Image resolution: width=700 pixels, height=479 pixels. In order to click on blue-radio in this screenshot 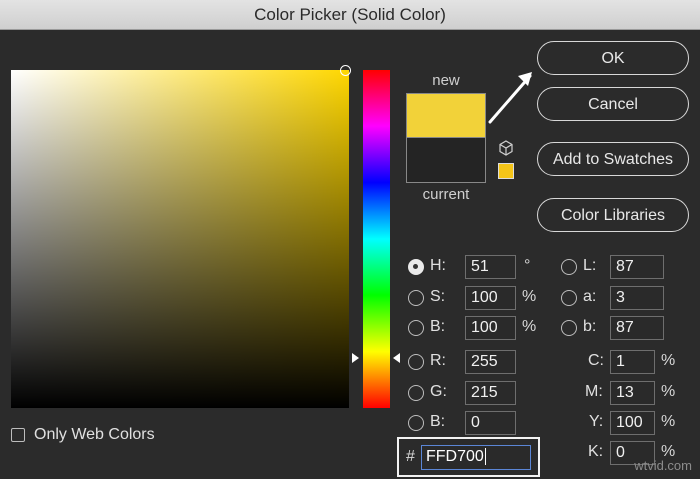, I will do `click(416, 423)`.